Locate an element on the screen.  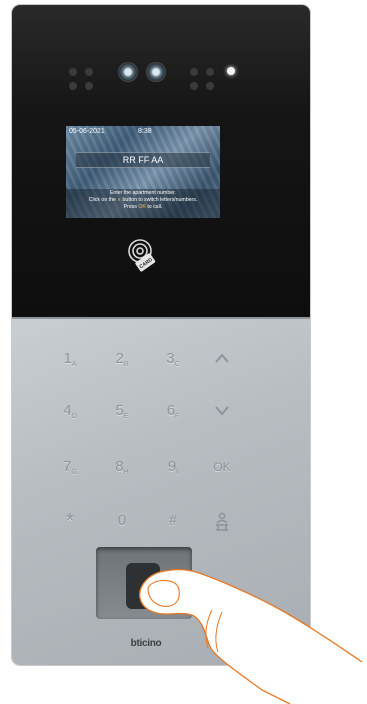
ok-label: OK is located at coordinates (222, 467).